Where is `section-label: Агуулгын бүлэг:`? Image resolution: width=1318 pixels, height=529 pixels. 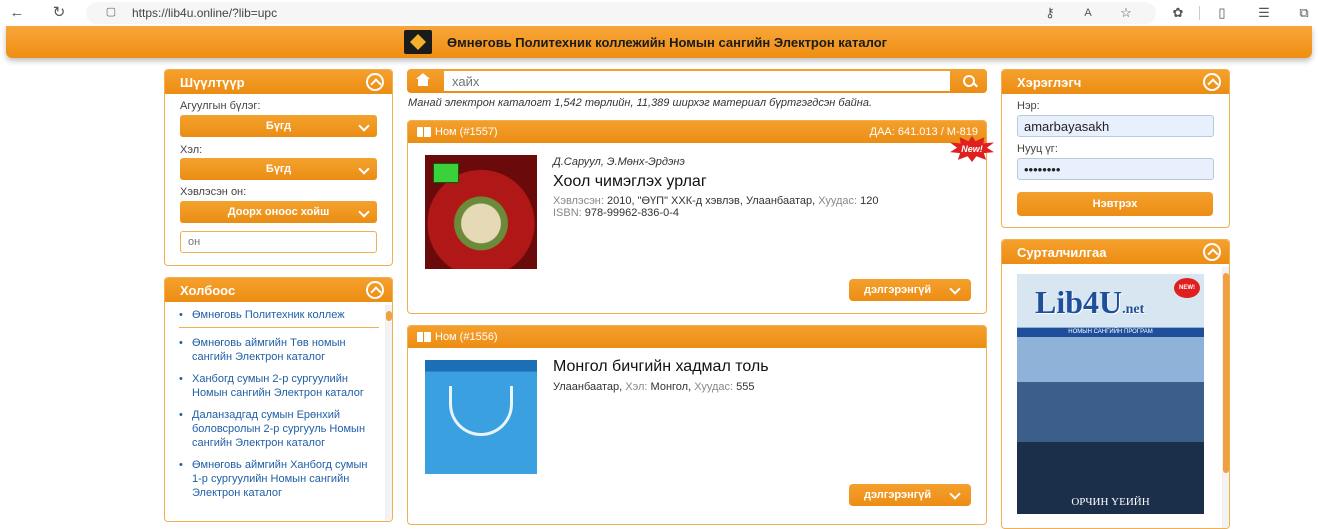
section-label: Агуулгын бүлэг: is located at coordinates (220, 106).